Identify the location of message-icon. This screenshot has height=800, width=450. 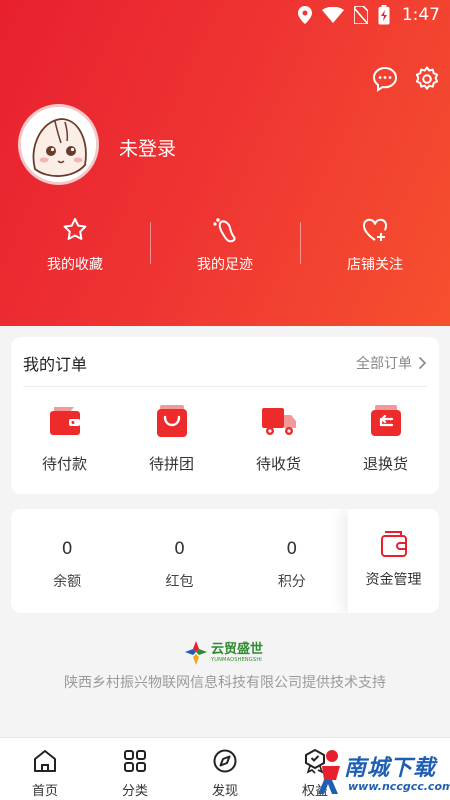
(385, 79).